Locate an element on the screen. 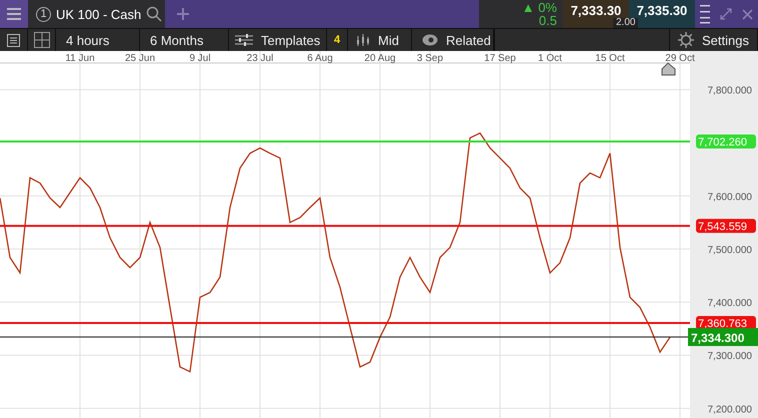  grid-icon is located at coordinates (42, 40).